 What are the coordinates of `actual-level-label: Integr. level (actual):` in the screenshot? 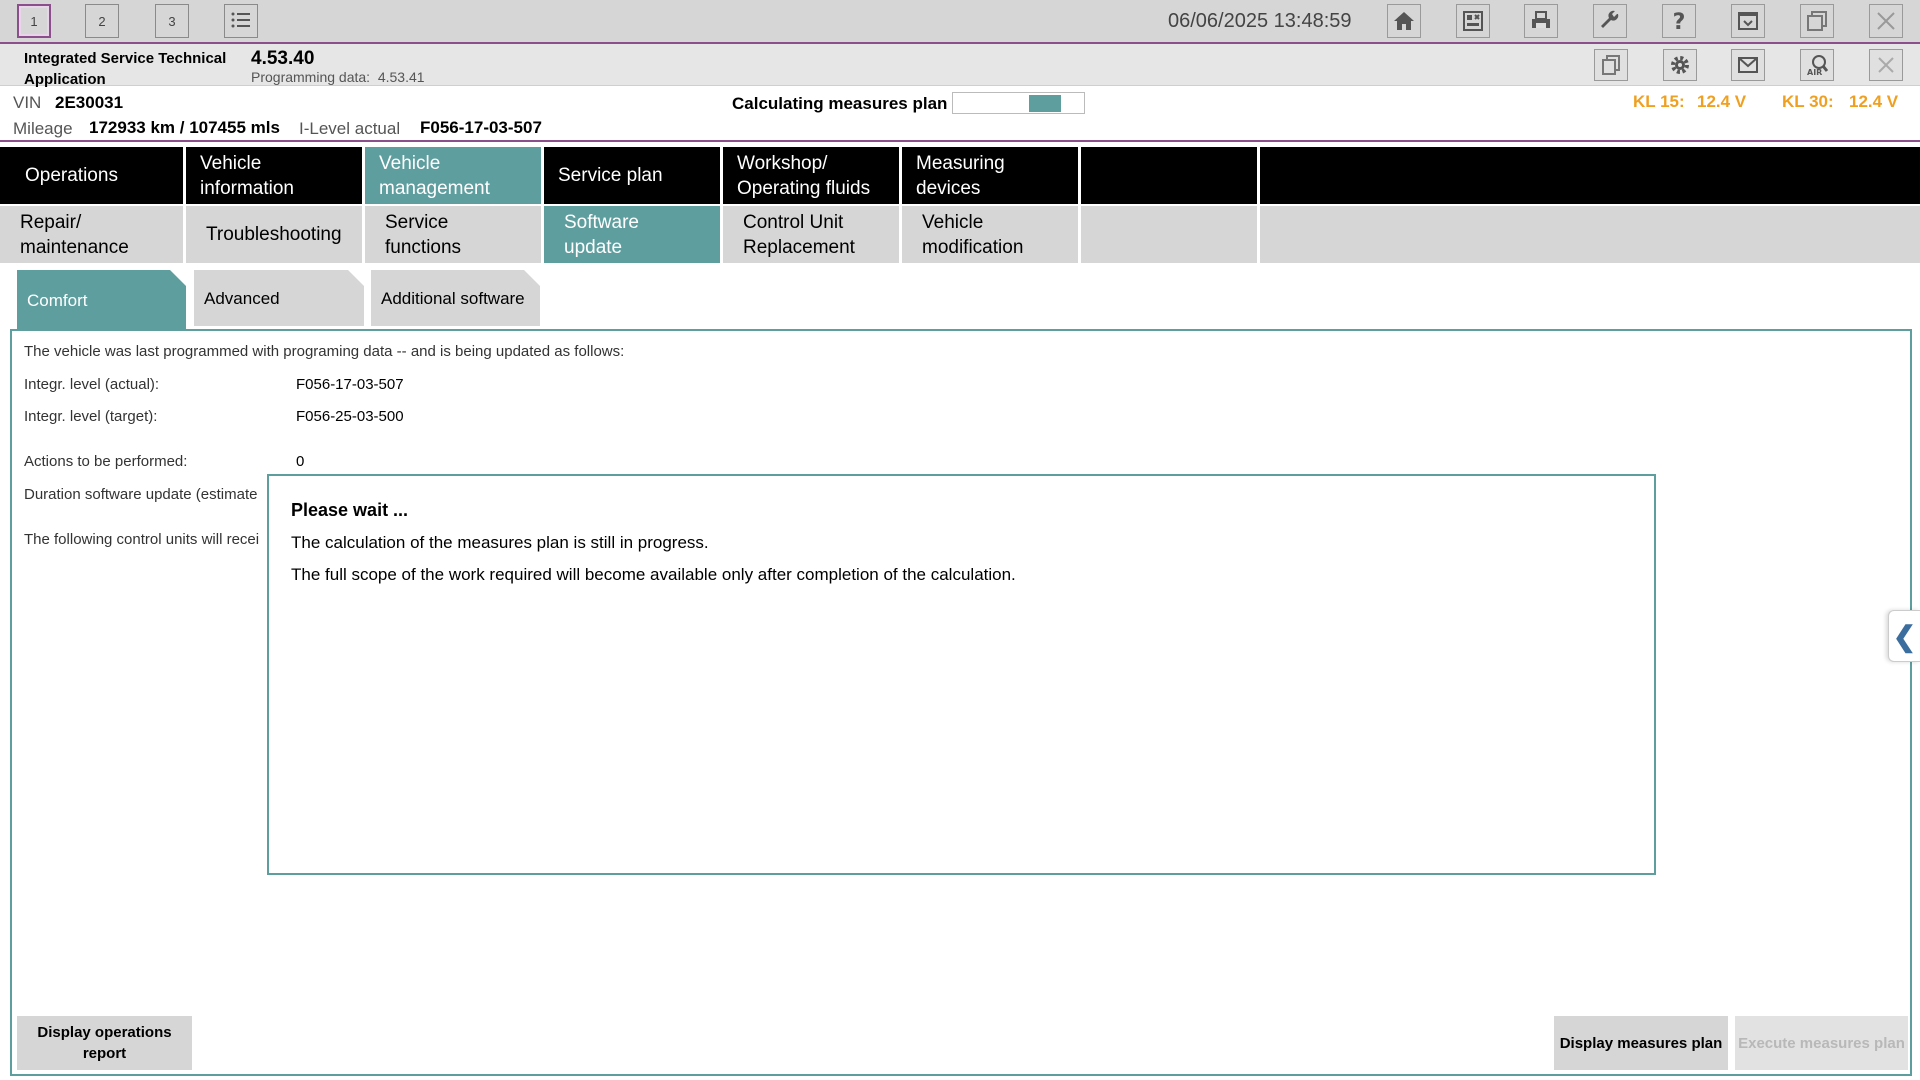 It's located at (92, 384).